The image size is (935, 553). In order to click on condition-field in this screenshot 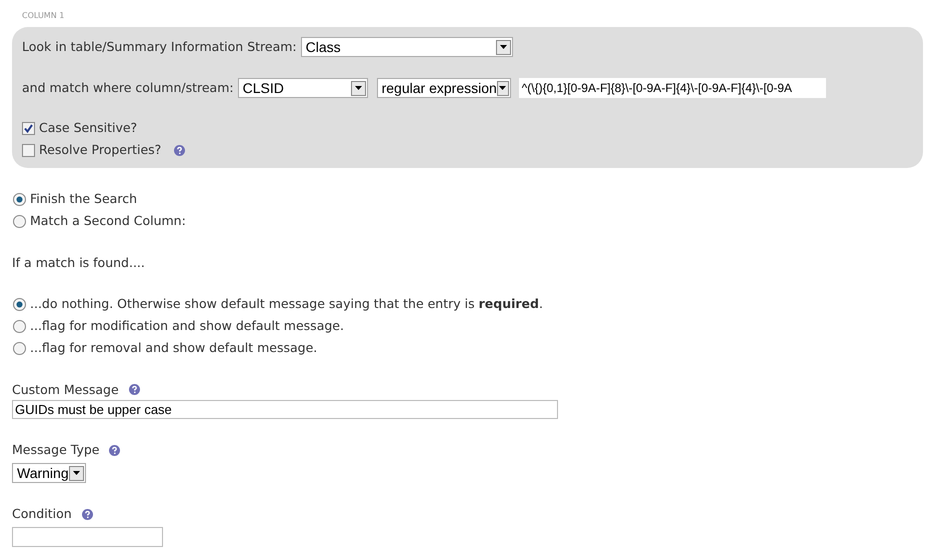, I will do `click(87, 536)`.